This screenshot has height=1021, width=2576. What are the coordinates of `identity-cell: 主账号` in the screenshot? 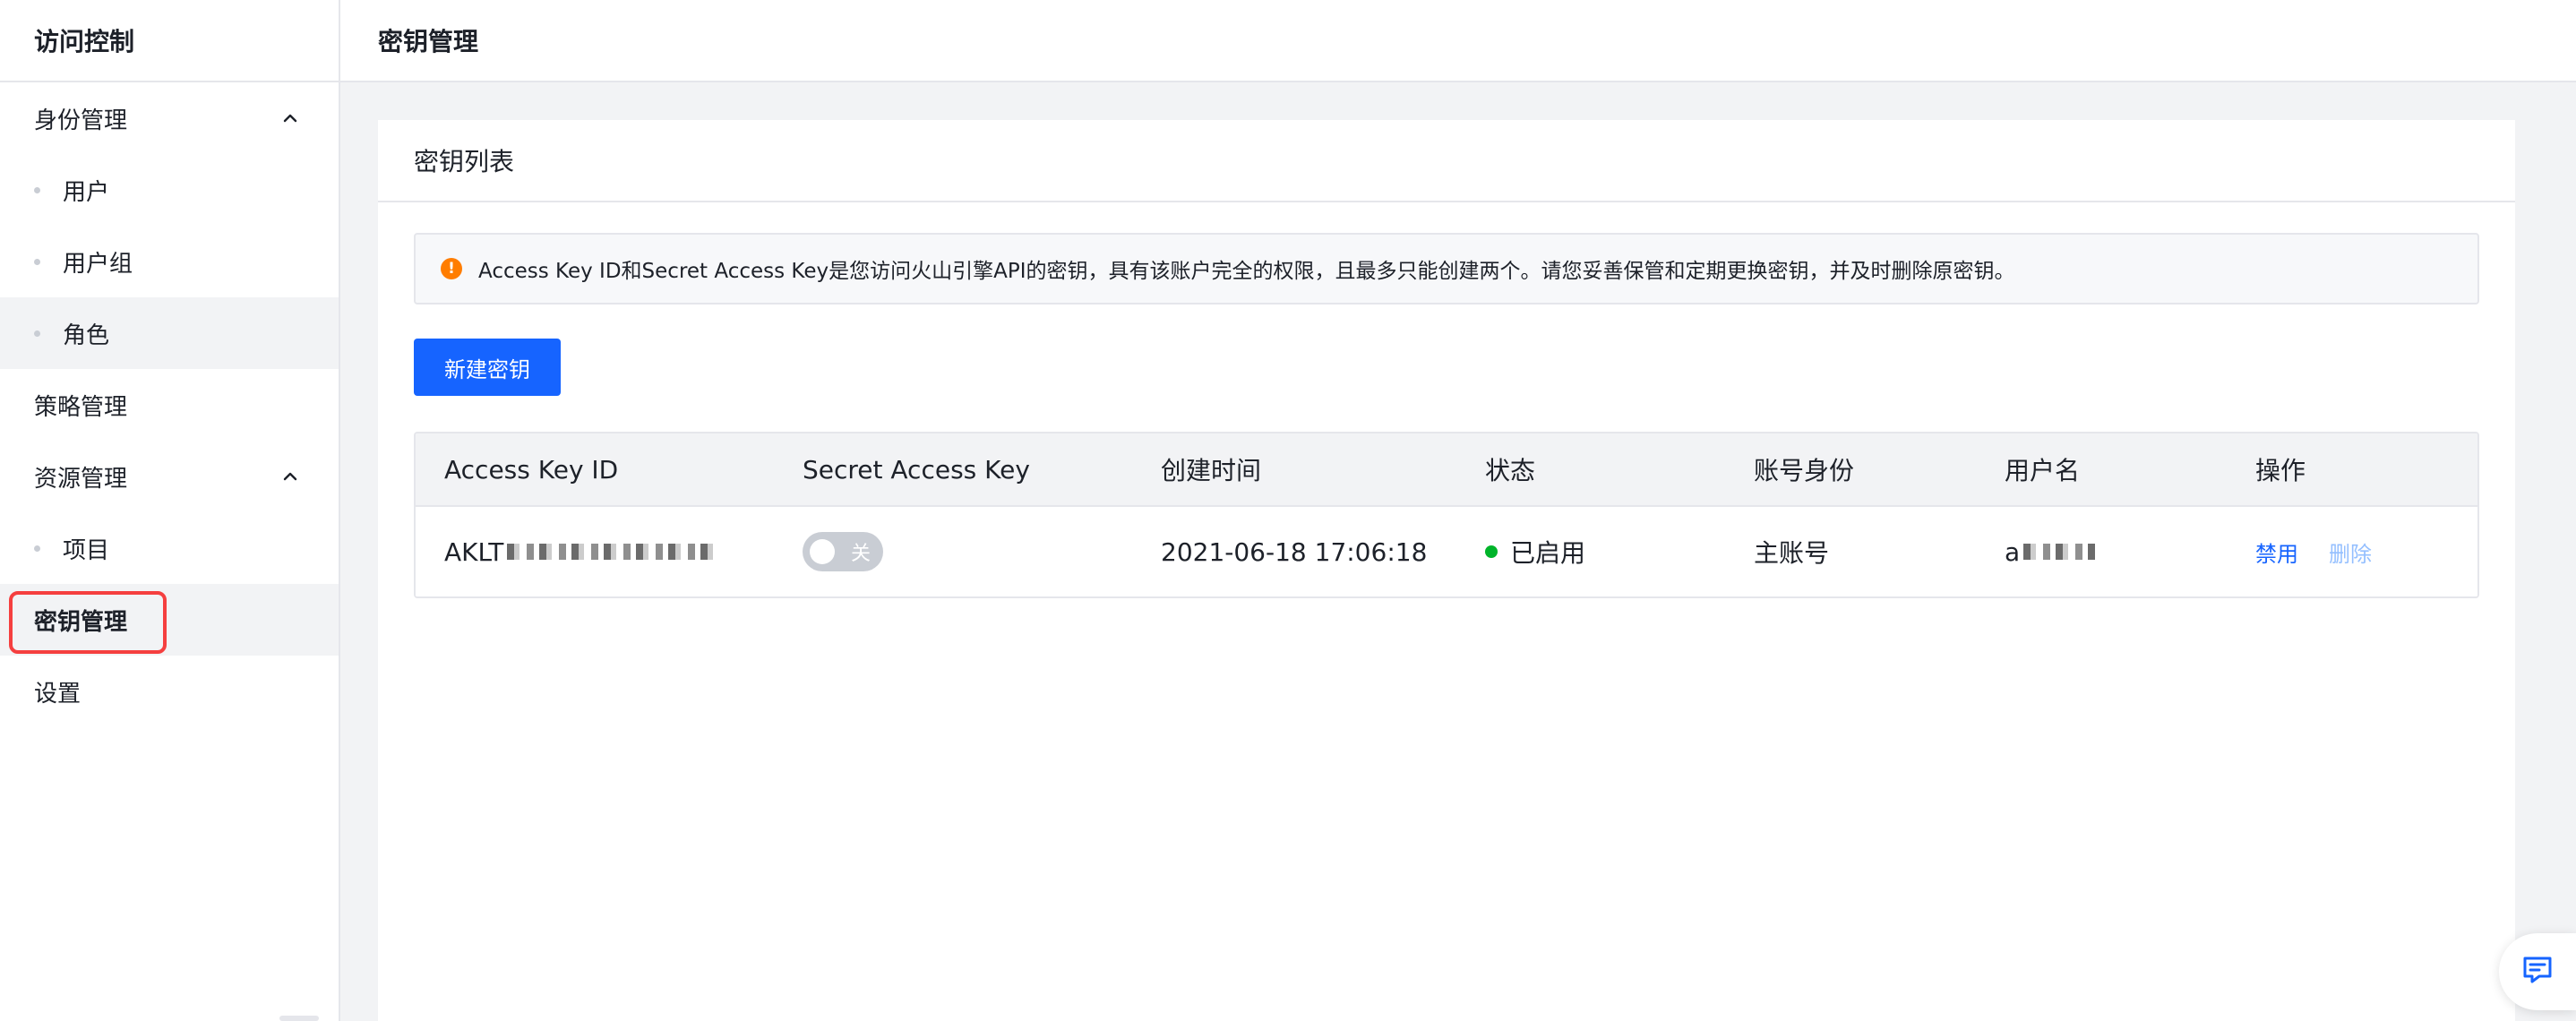 It's located at (1792, 553).